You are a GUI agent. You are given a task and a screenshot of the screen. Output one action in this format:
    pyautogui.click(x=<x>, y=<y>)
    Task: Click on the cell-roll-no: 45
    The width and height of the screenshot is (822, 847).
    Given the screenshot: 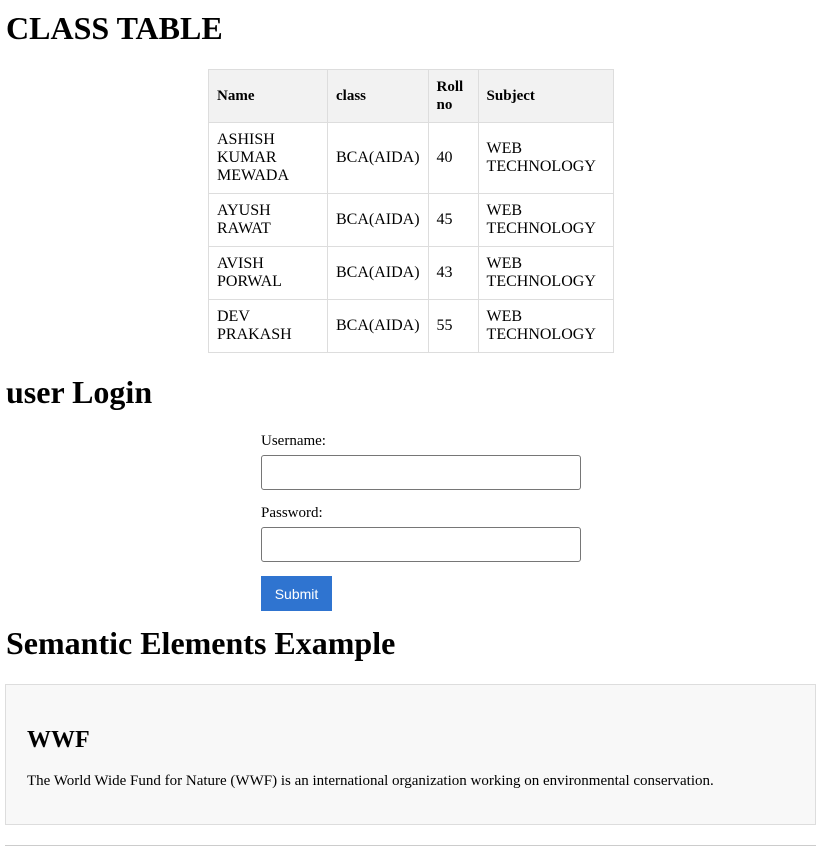 What is the action you would take?
    pyautogui.click(x=453, y=220)
    